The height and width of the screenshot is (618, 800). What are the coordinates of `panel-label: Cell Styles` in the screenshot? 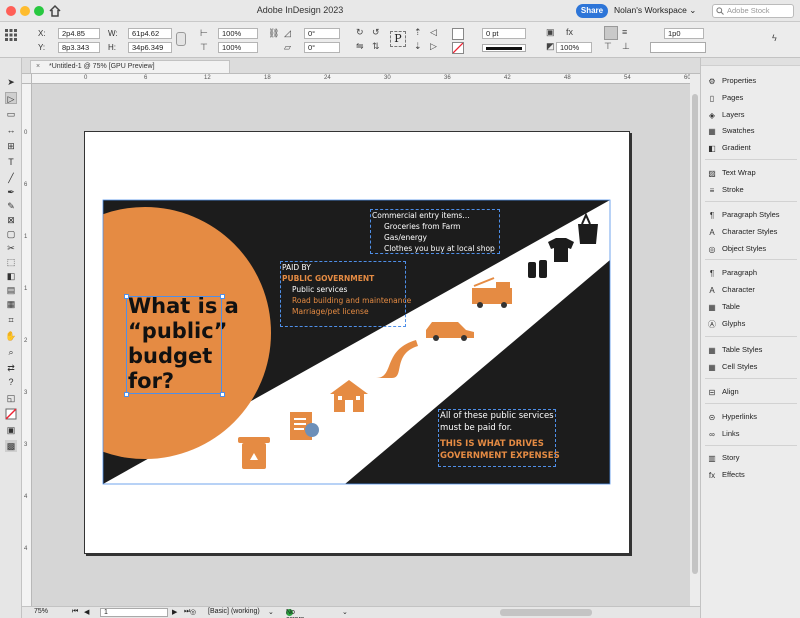 It's located at (740, 366).